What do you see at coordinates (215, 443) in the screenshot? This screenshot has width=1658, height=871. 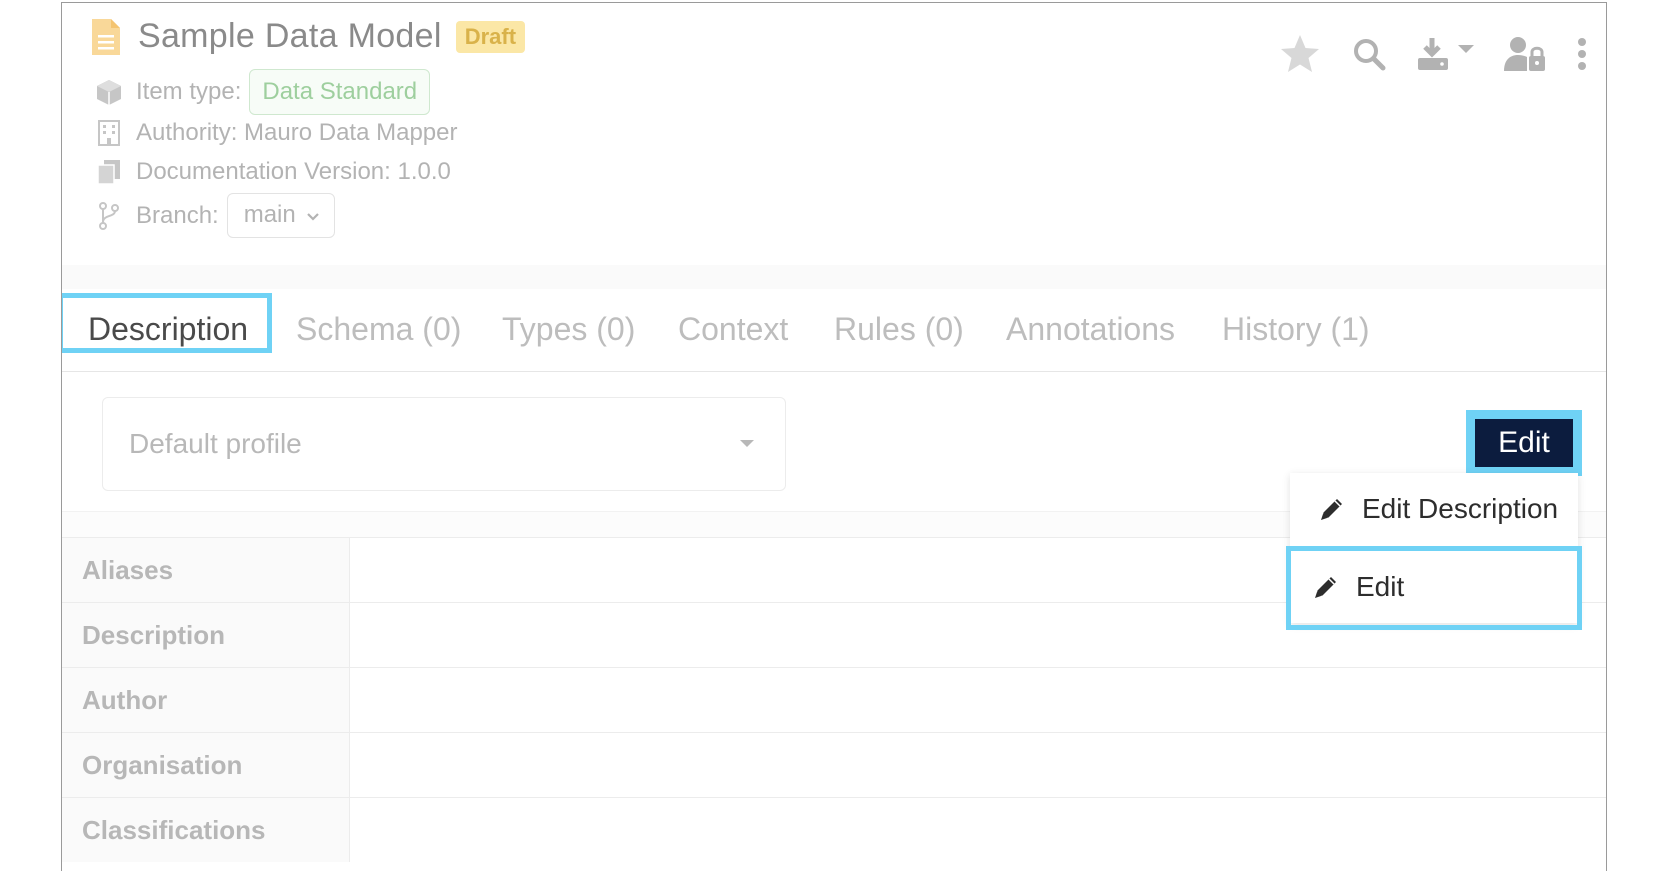 I see `profile-select-value: Default profile` at bounding box center [215, 443].